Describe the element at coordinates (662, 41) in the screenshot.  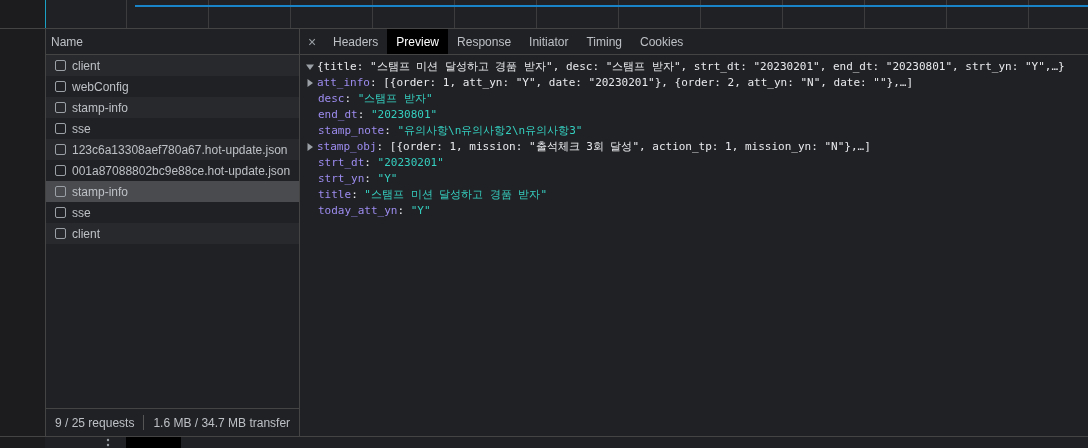
I see `tab: Cookies` at that location.